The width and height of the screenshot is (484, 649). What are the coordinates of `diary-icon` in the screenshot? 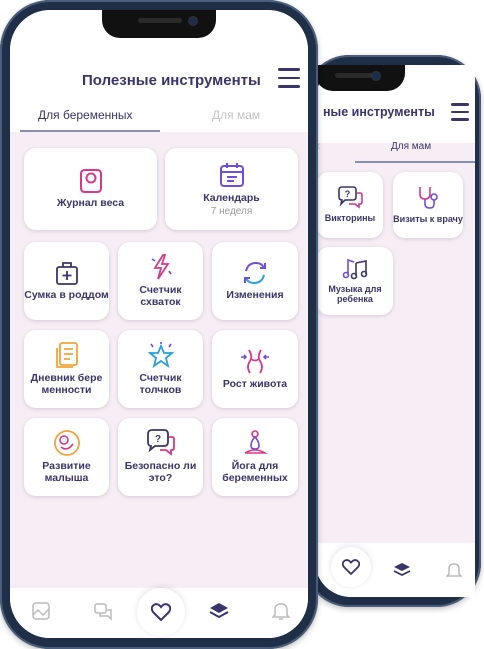 It's located at (66, 355).